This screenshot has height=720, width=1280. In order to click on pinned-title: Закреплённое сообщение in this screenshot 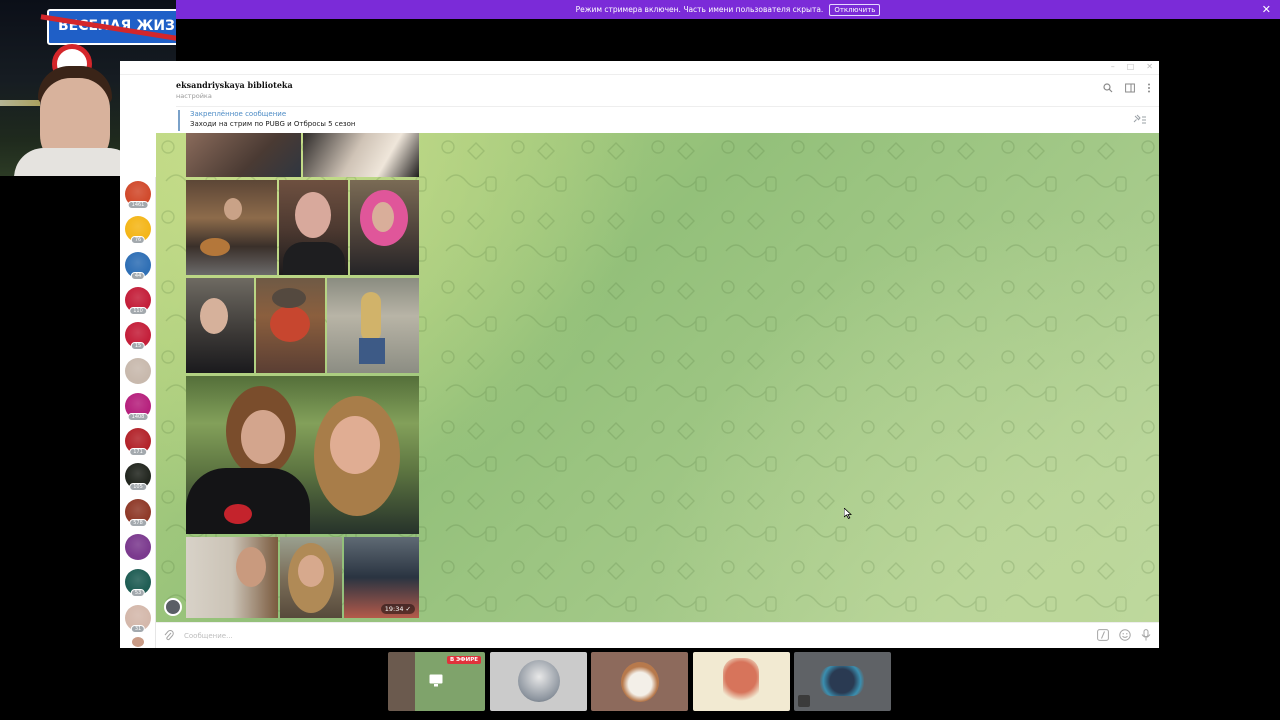, I will do `click(238, 114)`.